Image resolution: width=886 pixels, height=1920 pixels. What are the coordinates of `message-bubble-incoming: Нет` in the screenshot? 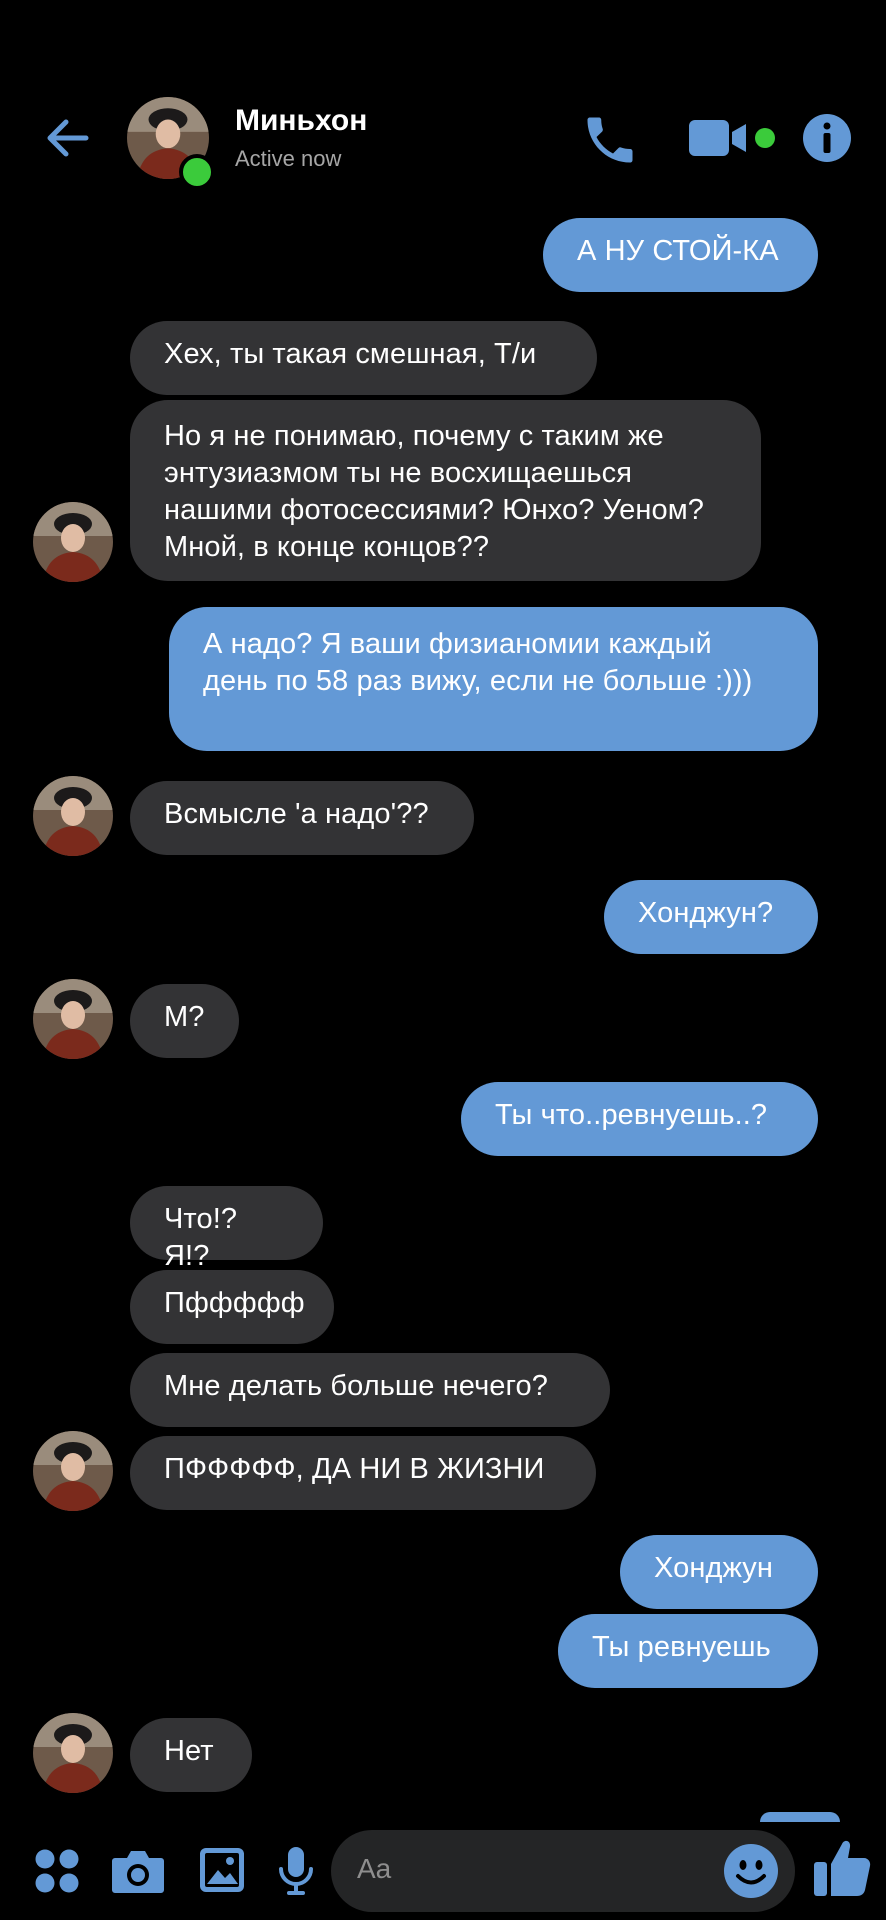 It's located at (191, 1755).